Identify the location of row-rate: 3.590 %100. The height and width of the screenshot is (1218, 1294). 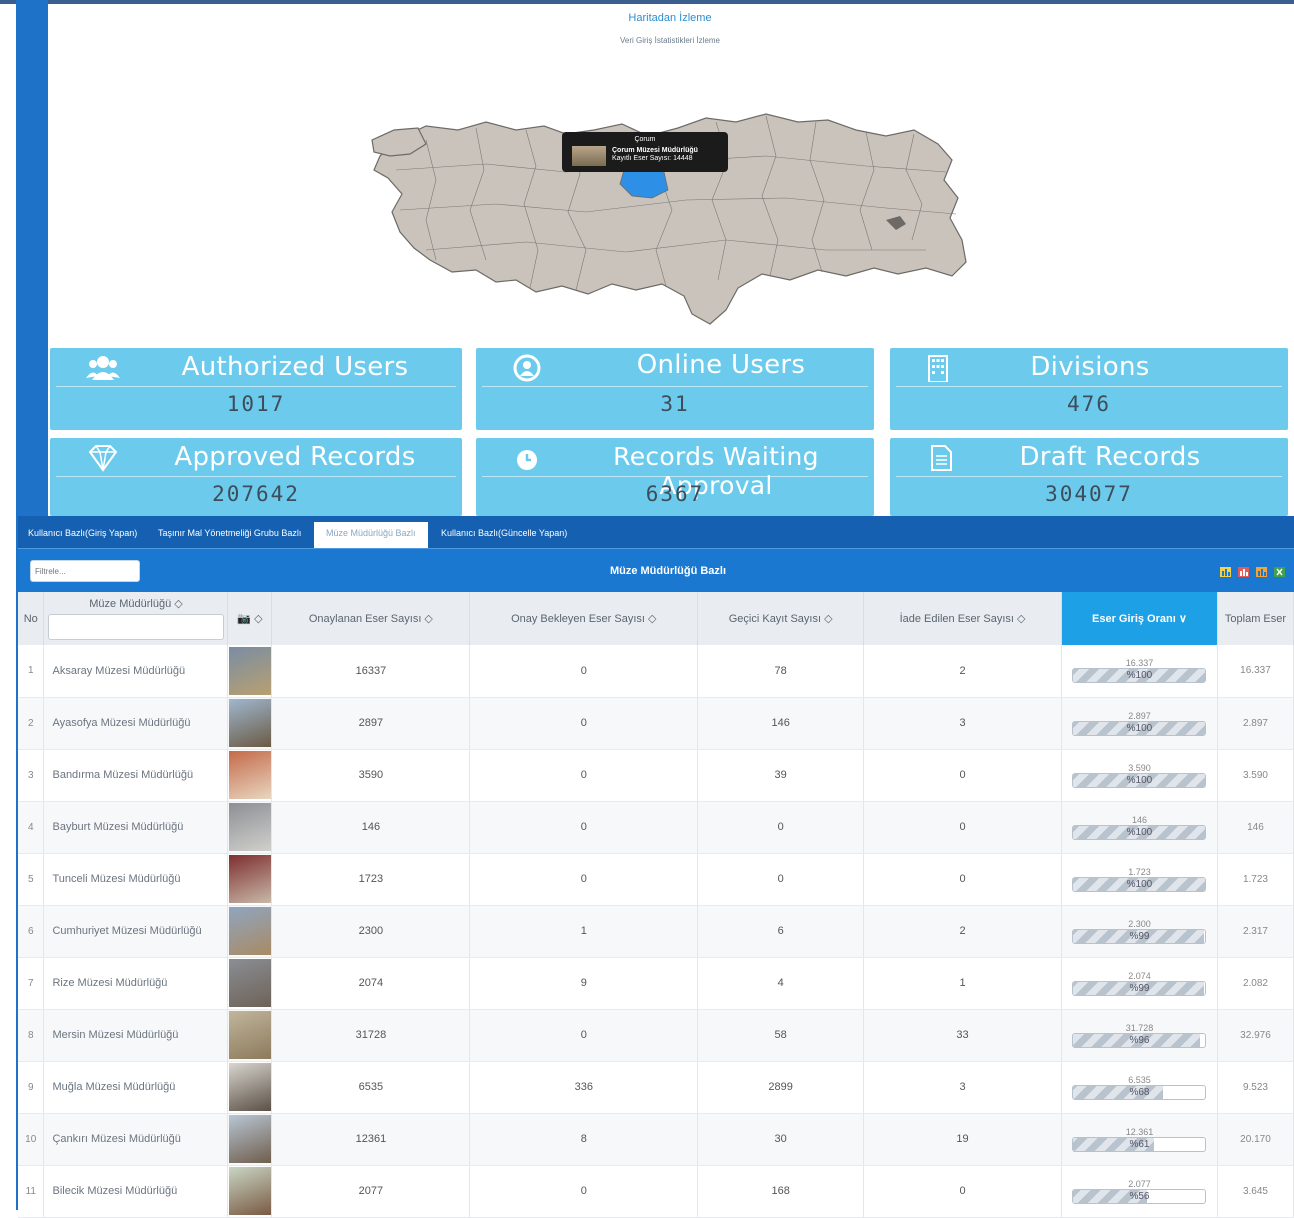
(1139, 775).